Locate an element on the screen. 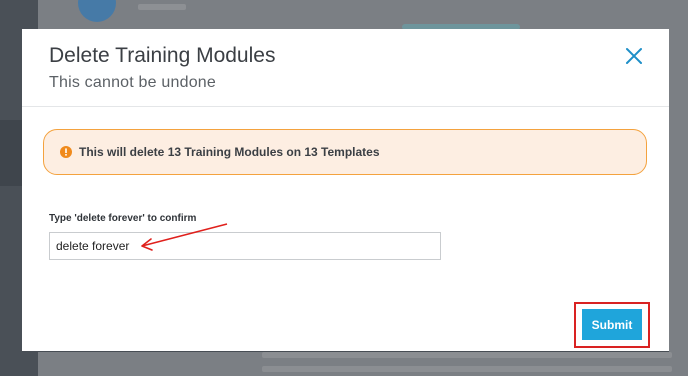 The image size is (688, 376). warning-icon is located at coordinates (66, 152).